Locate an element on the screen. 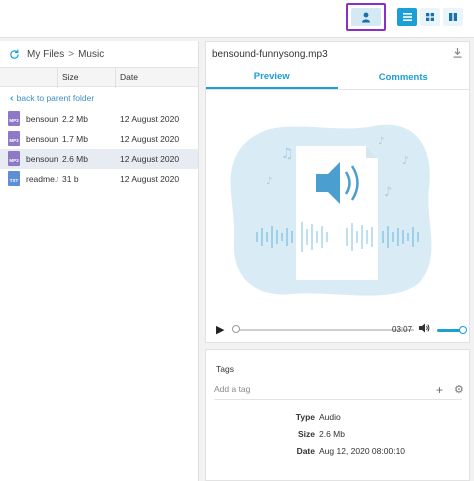  audio-player: ▶ 03:07 is located at coordinates (338, 330).